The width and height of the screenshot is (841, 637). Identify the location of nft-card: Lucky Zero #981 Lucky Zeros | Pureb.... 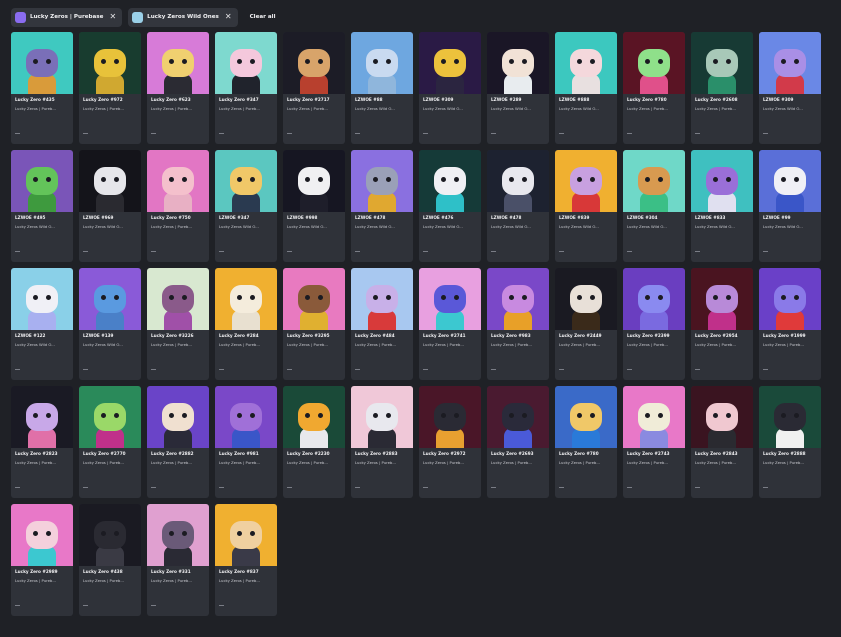
(246, 442).